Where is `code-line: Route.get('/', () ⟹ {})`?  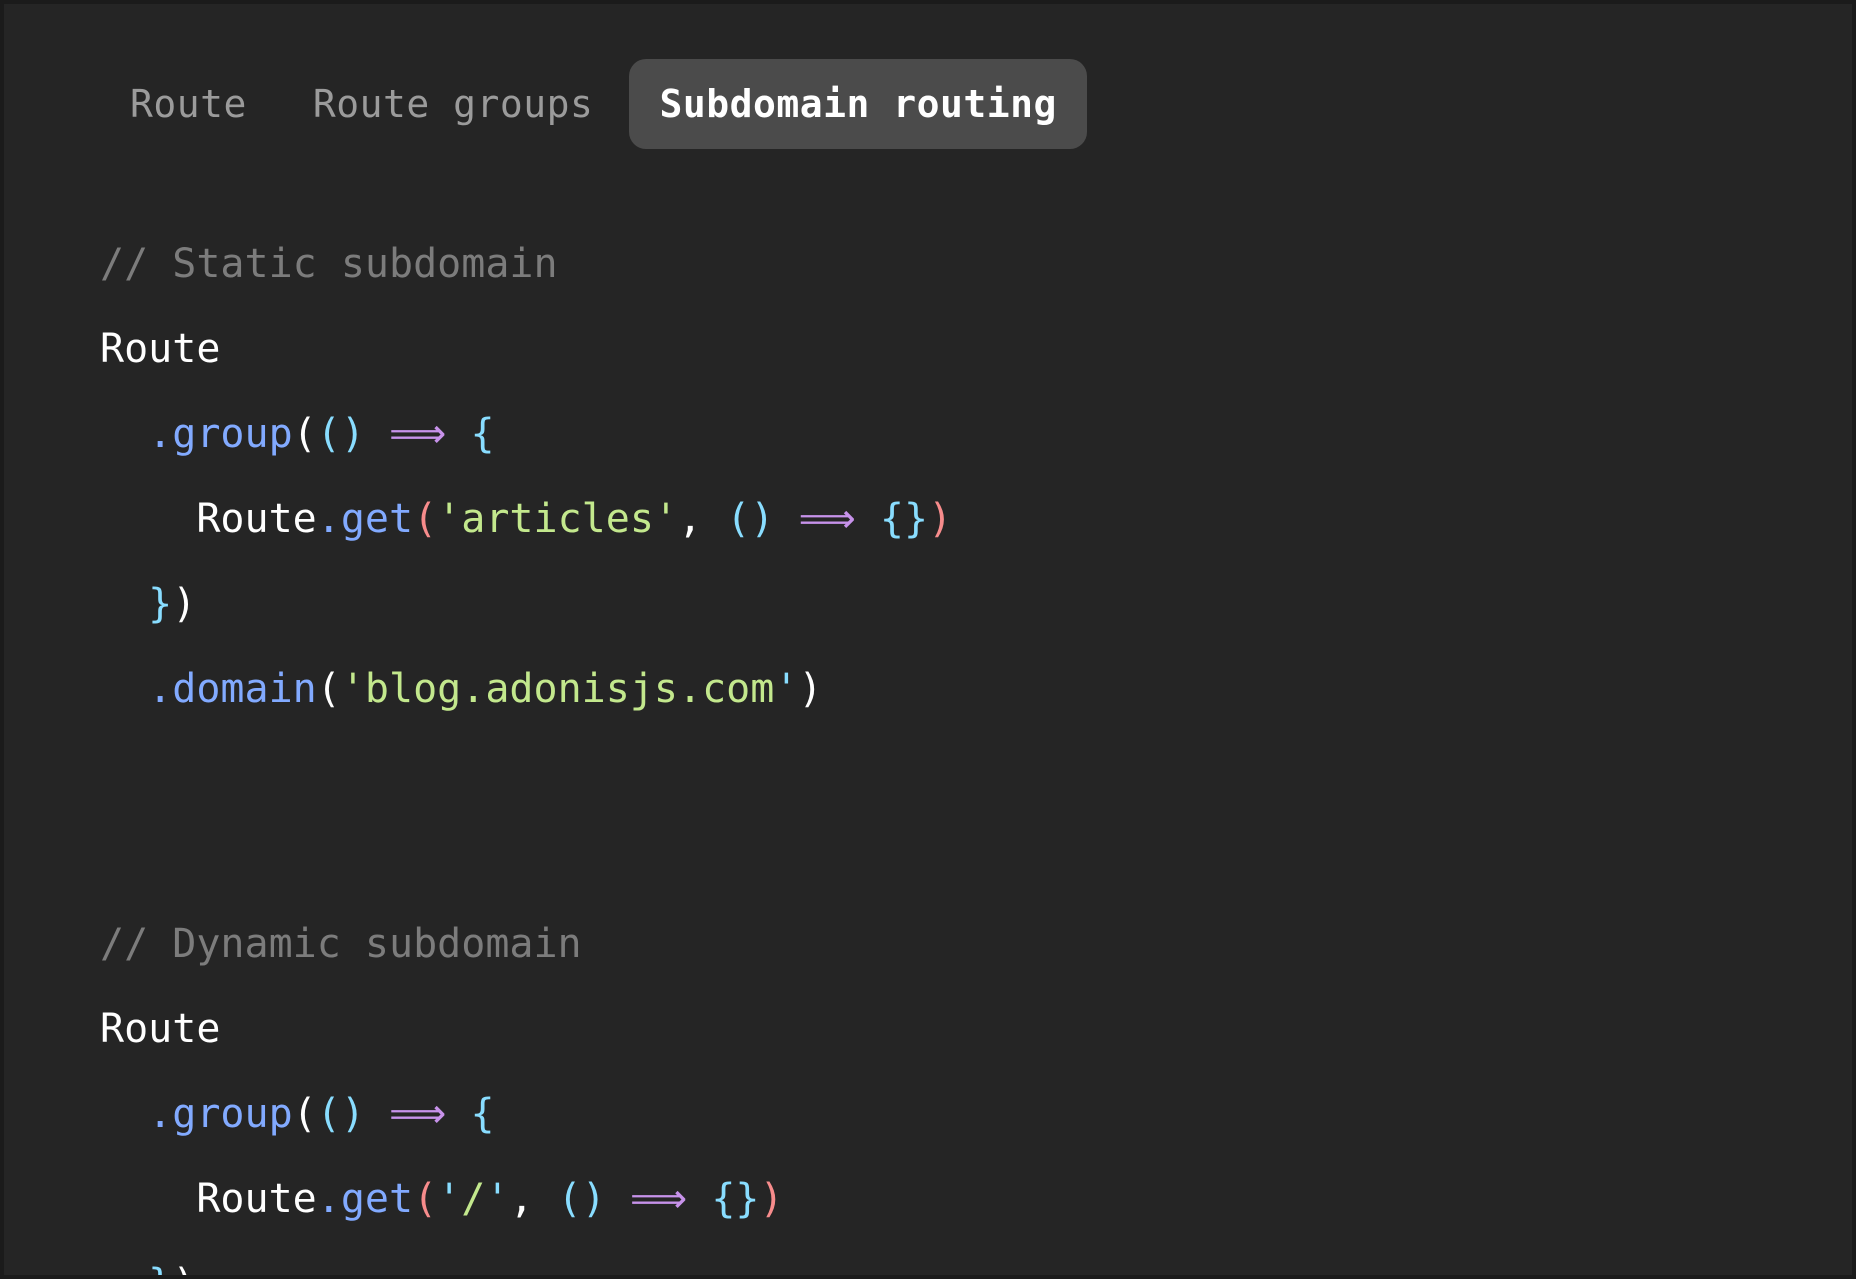
code-line: Route.get('/', () ⟹ {}) is located at coordinates (976, 1199).